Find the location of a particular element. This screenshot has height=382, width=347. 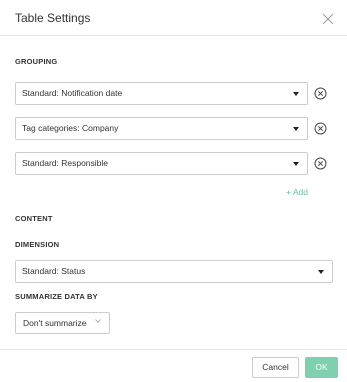

dimension-select: Standard: Status is located at coordinates (174, 271).